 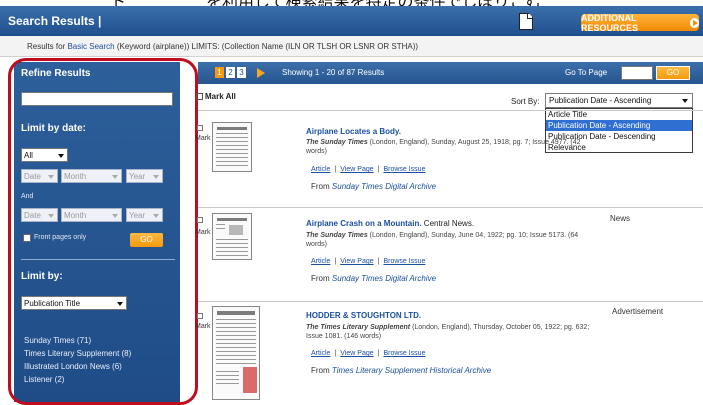 I want to click on sort-by-value: Publication Date - Ascending, so click(x=600, y=100).